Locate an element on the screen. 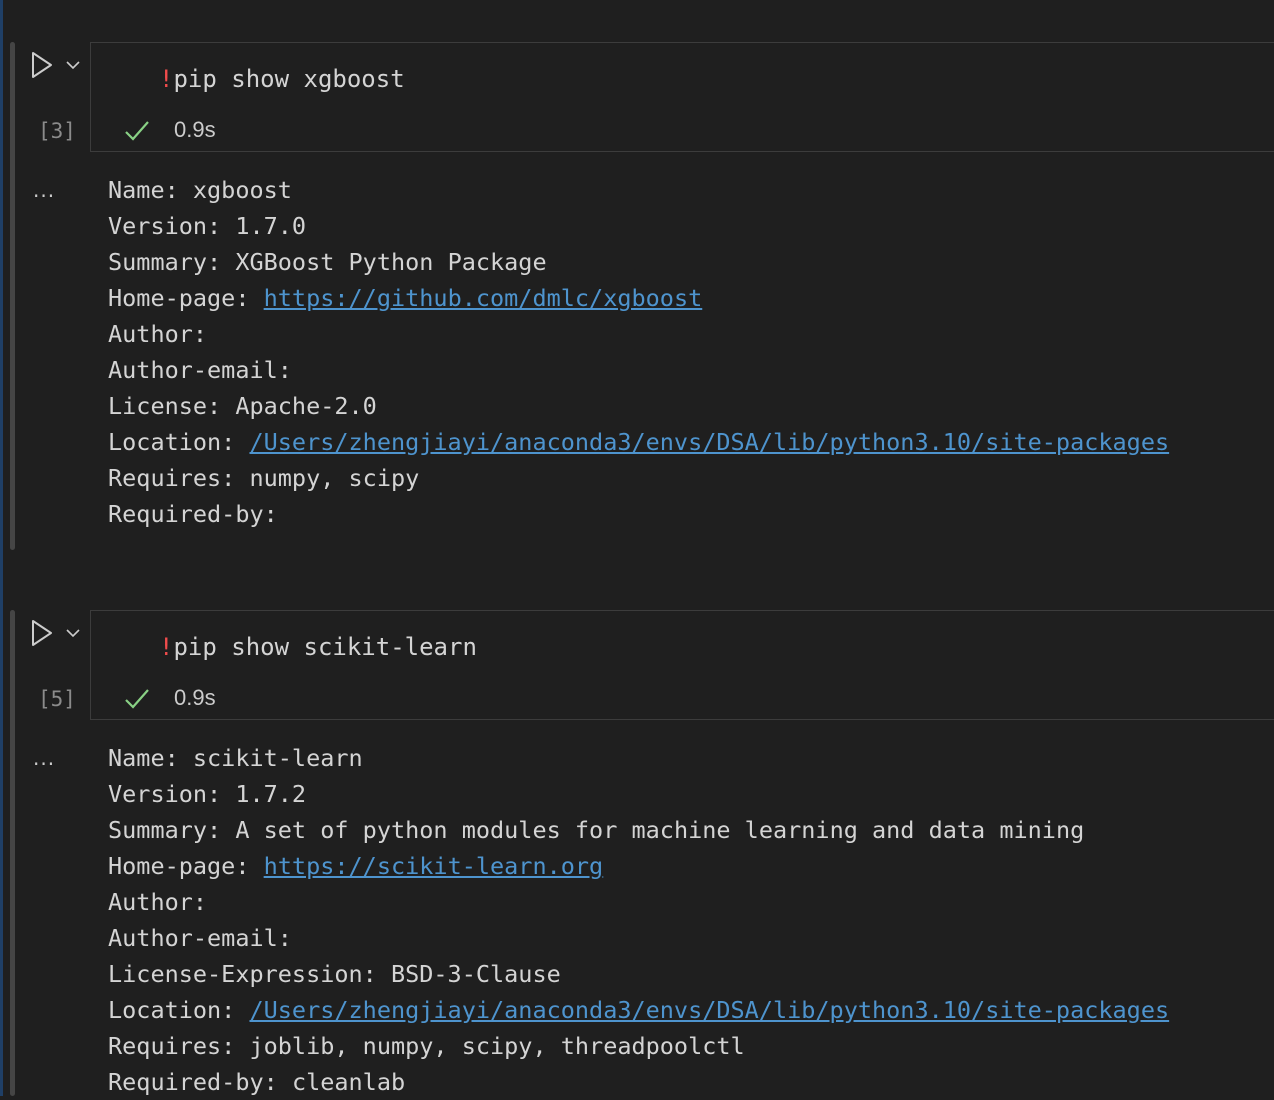 The height and width of the screenshot is (1100, 1274). output-line: Name: scikit-learn is located at coordinates (235, 758).